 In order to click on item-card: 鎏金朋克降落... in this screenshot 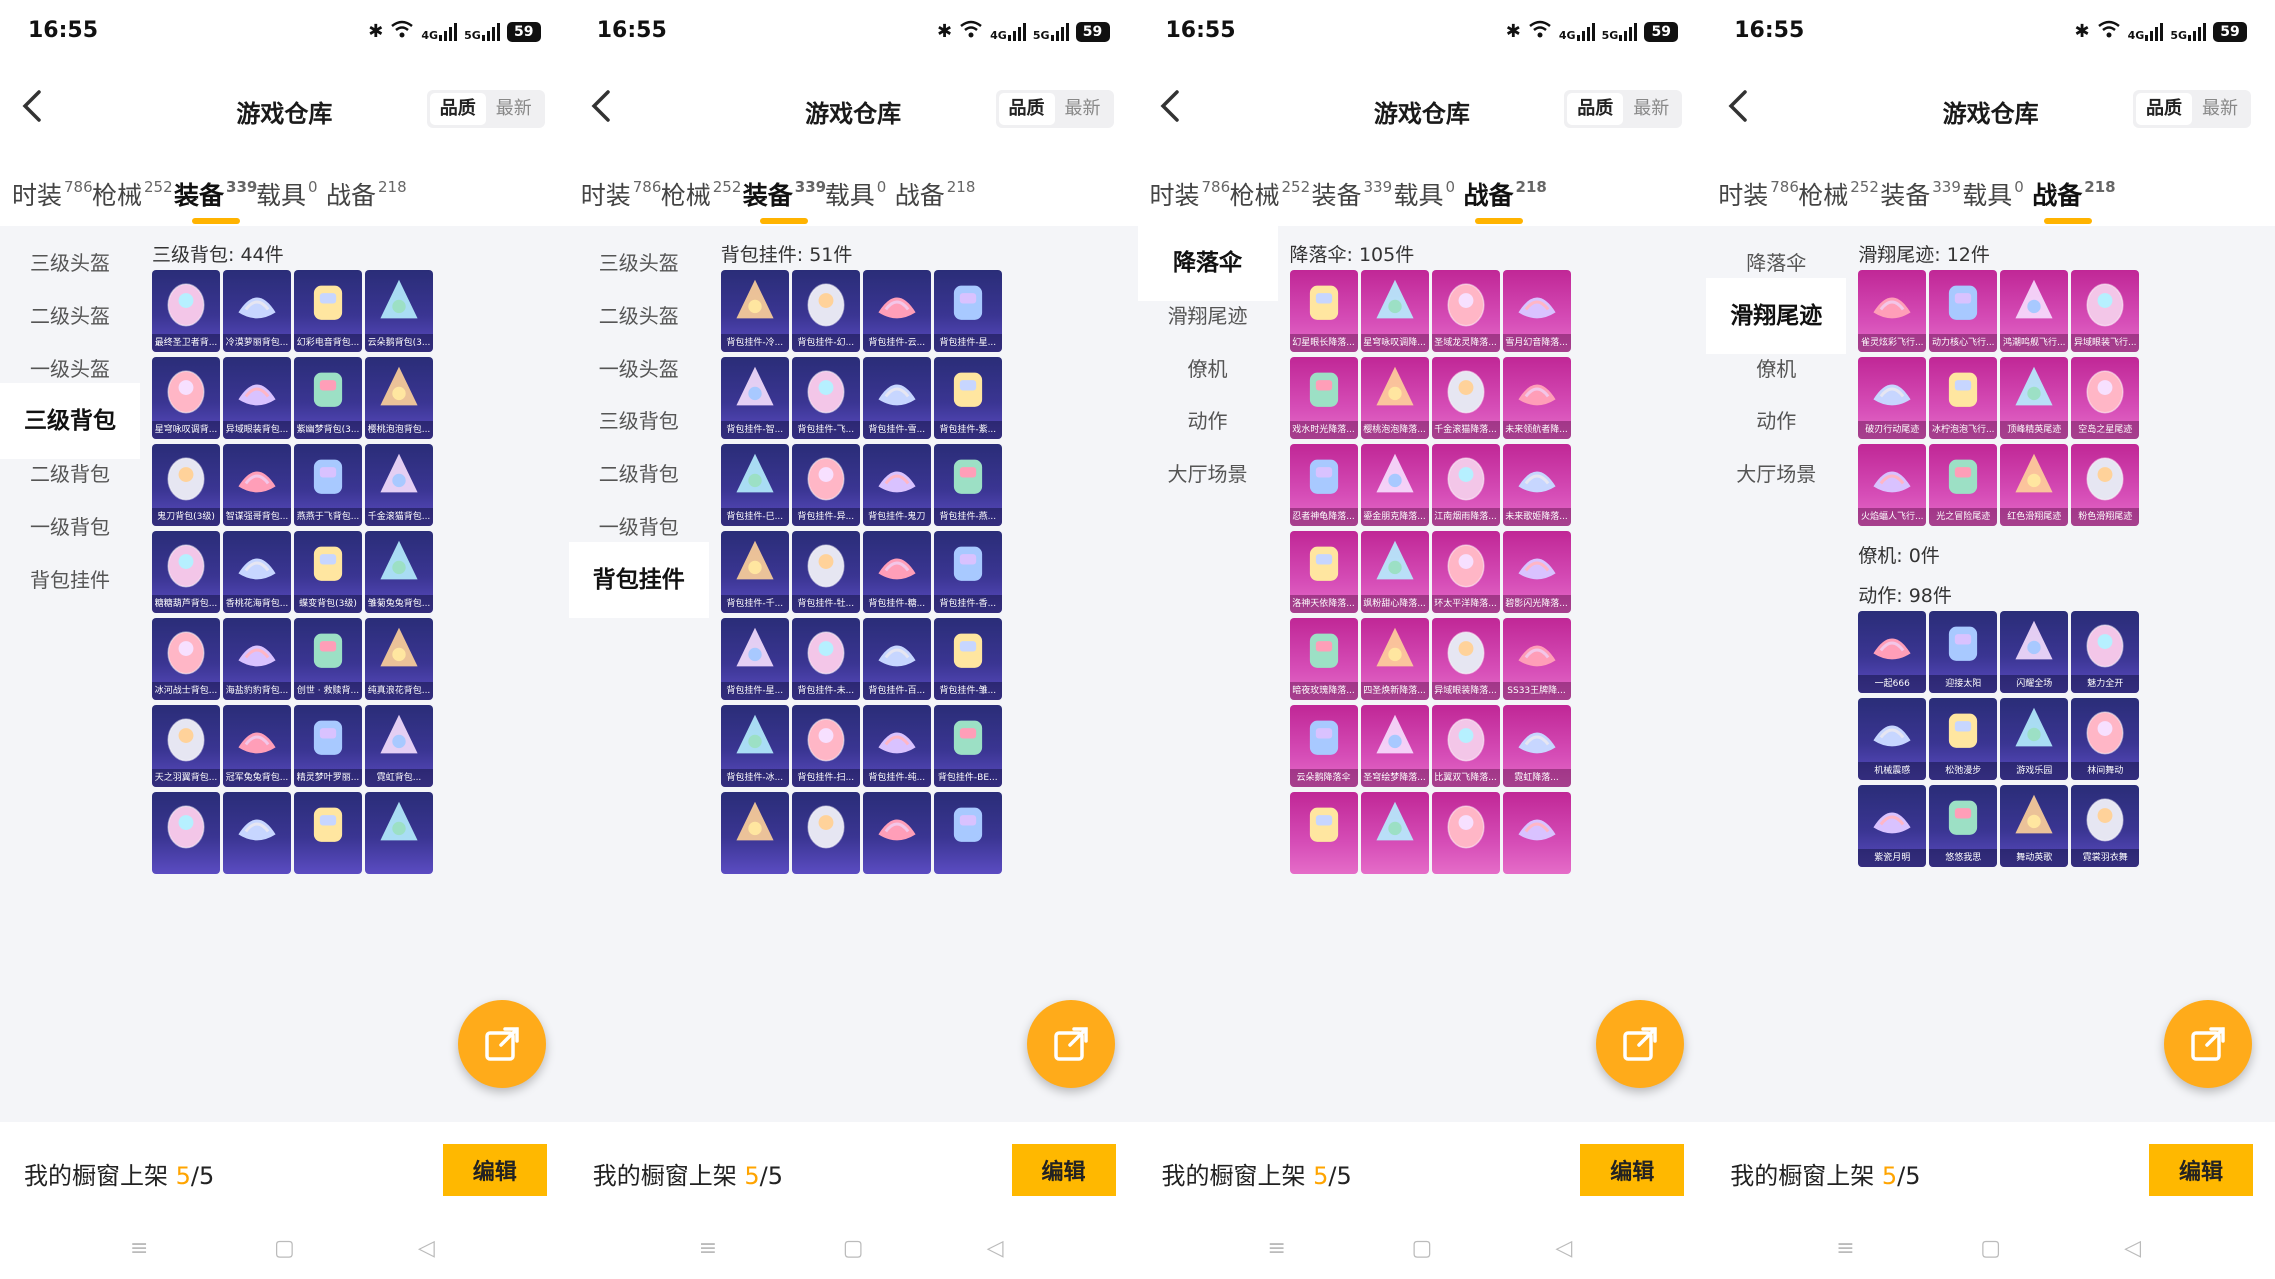, I will do `click(1394, 485)`.